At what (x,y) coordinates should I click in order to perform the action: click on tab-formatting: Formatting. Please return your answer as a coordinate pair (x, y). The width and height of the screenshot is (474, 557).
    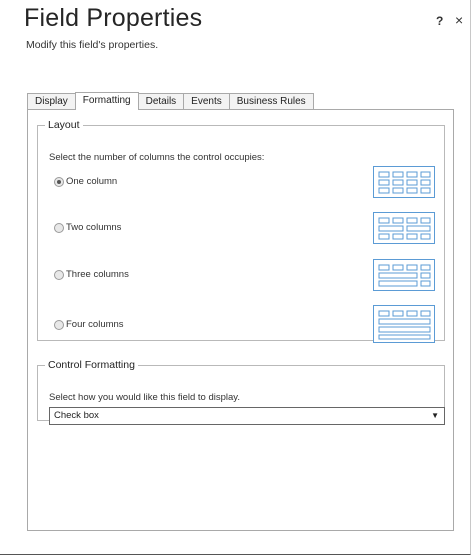
    Looking at the image, I should click on (106, 101).